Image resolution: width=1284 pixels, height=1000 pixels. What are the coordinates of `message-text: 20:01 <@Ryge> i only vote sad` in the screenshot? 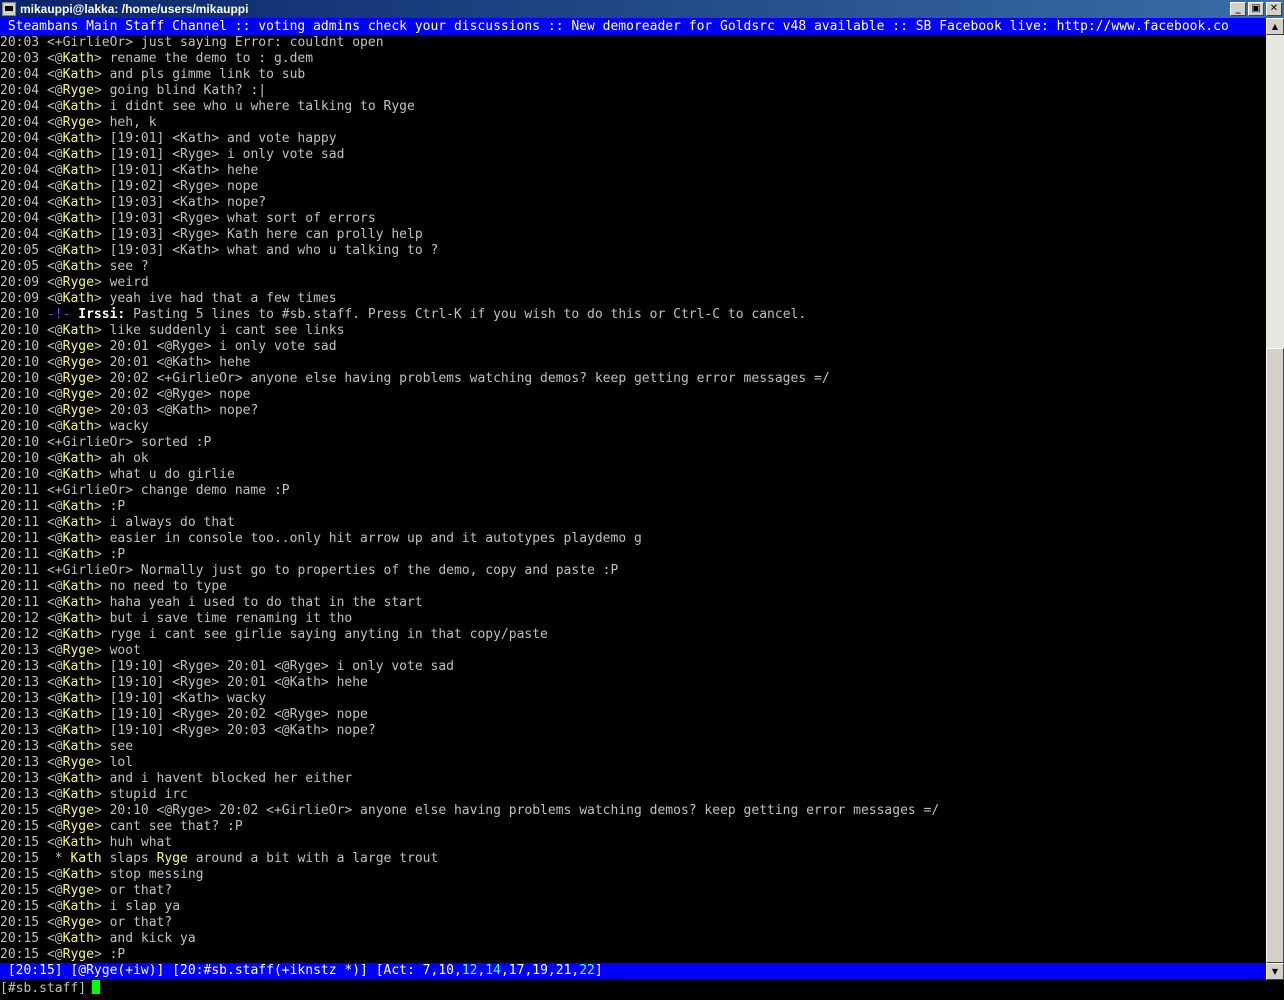 It's located at (223, 346).